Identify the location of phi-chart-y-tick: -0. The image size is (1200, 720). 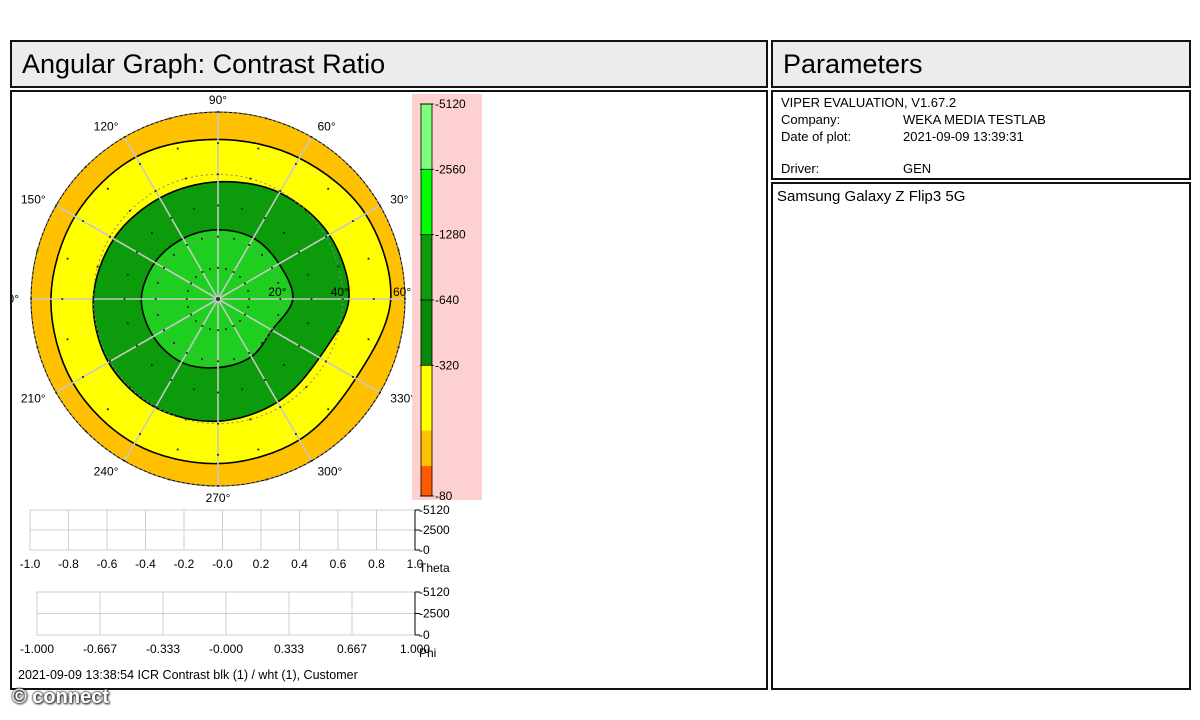
(424, 635).